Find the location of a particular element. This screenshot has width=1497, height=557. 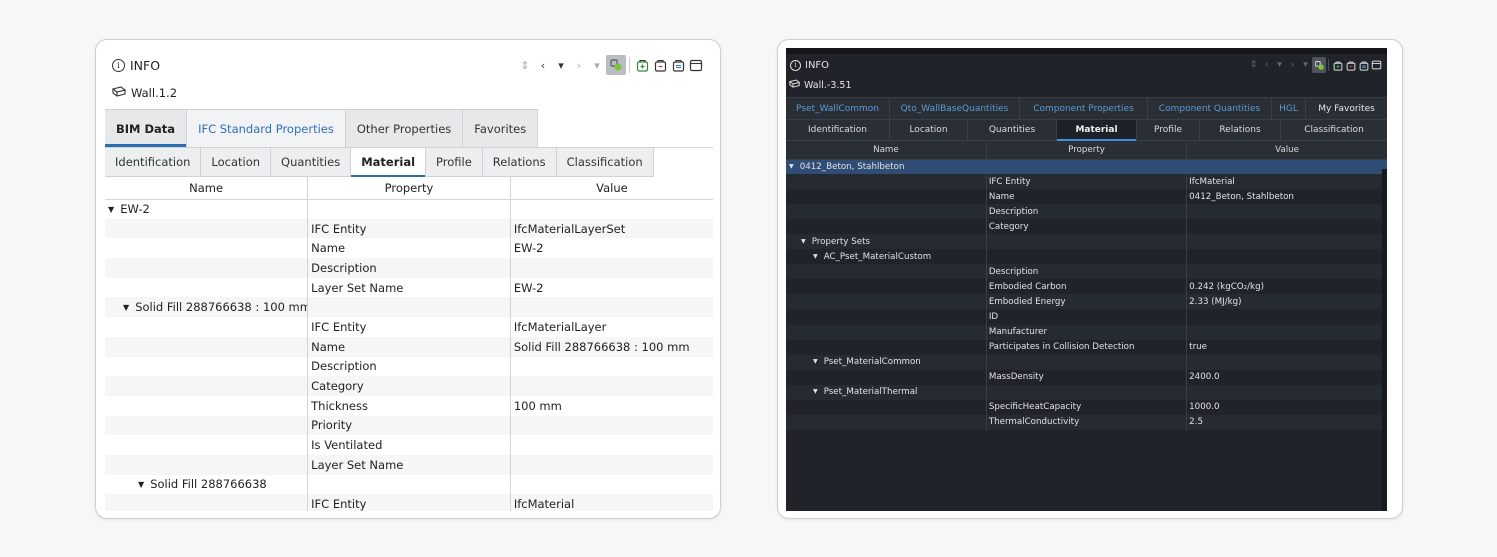

cell-name: ▼ Pset_MaterialThermal is located at coordinates (886, 392).